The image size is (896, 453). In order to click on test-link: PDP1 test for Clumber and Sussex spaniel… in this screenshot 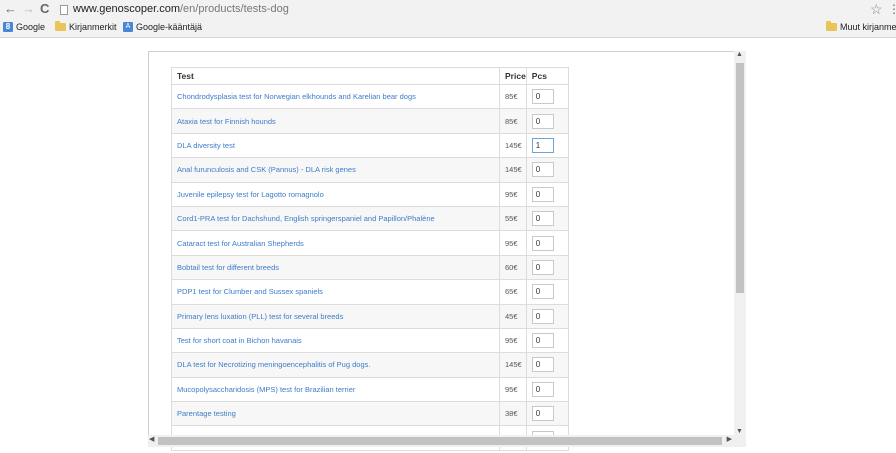, I will do `click(250, 291)`.